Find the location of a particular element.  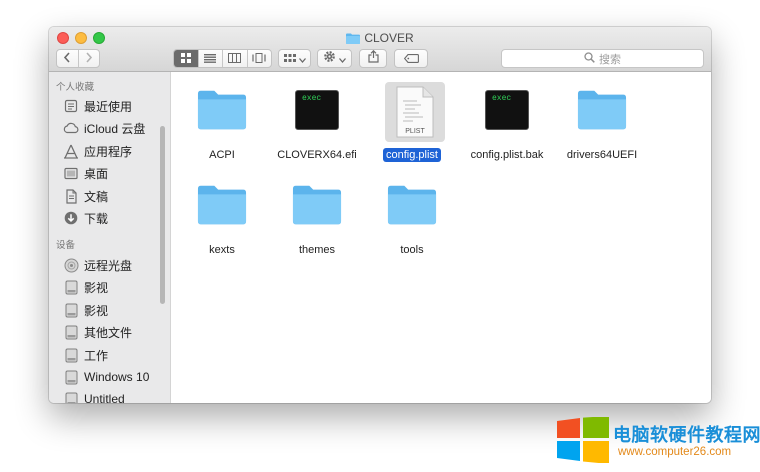

sidebar-scrollbar is located at coordinates (162, 215).